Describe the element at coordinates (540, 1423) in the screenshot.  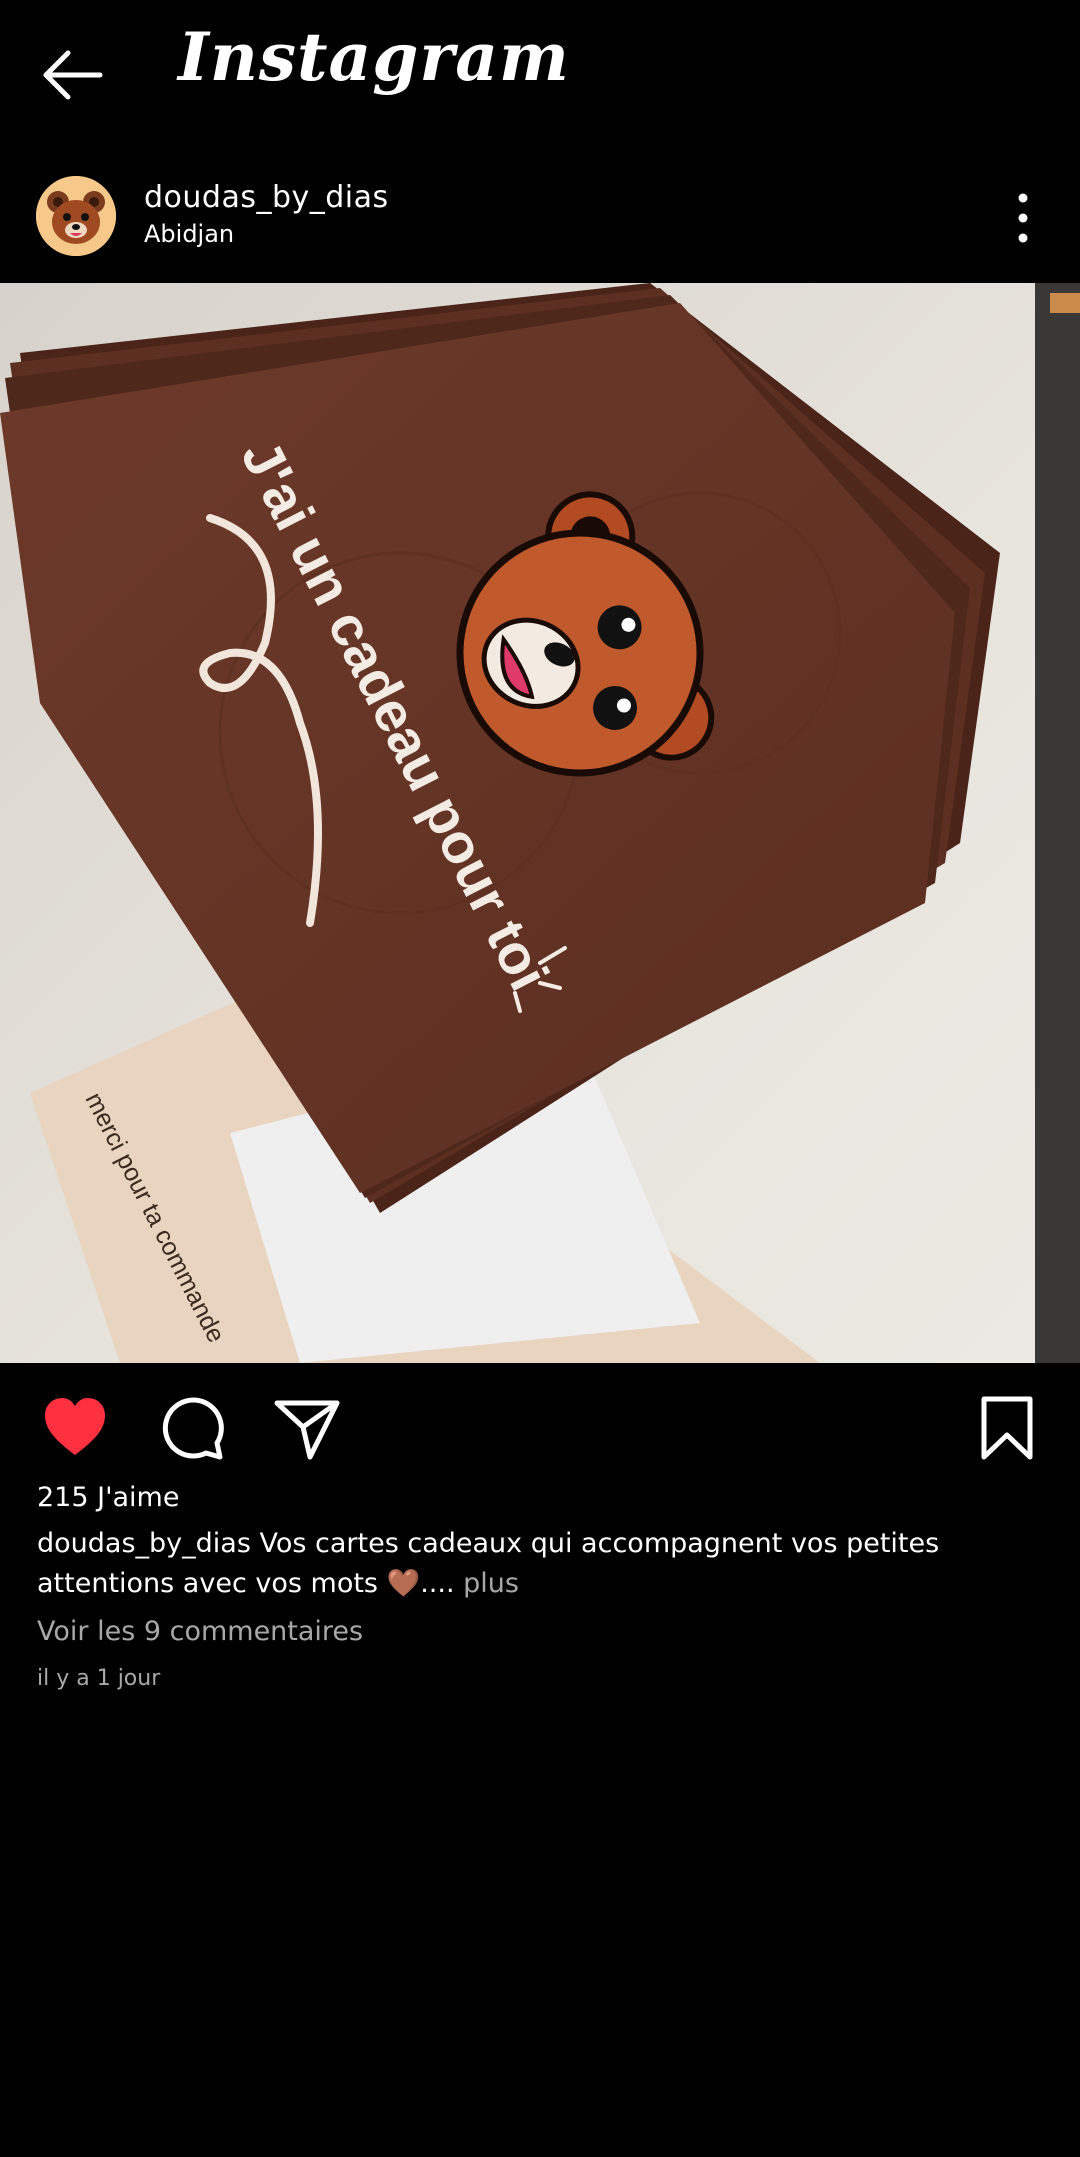
I see `action-bar` at that location.